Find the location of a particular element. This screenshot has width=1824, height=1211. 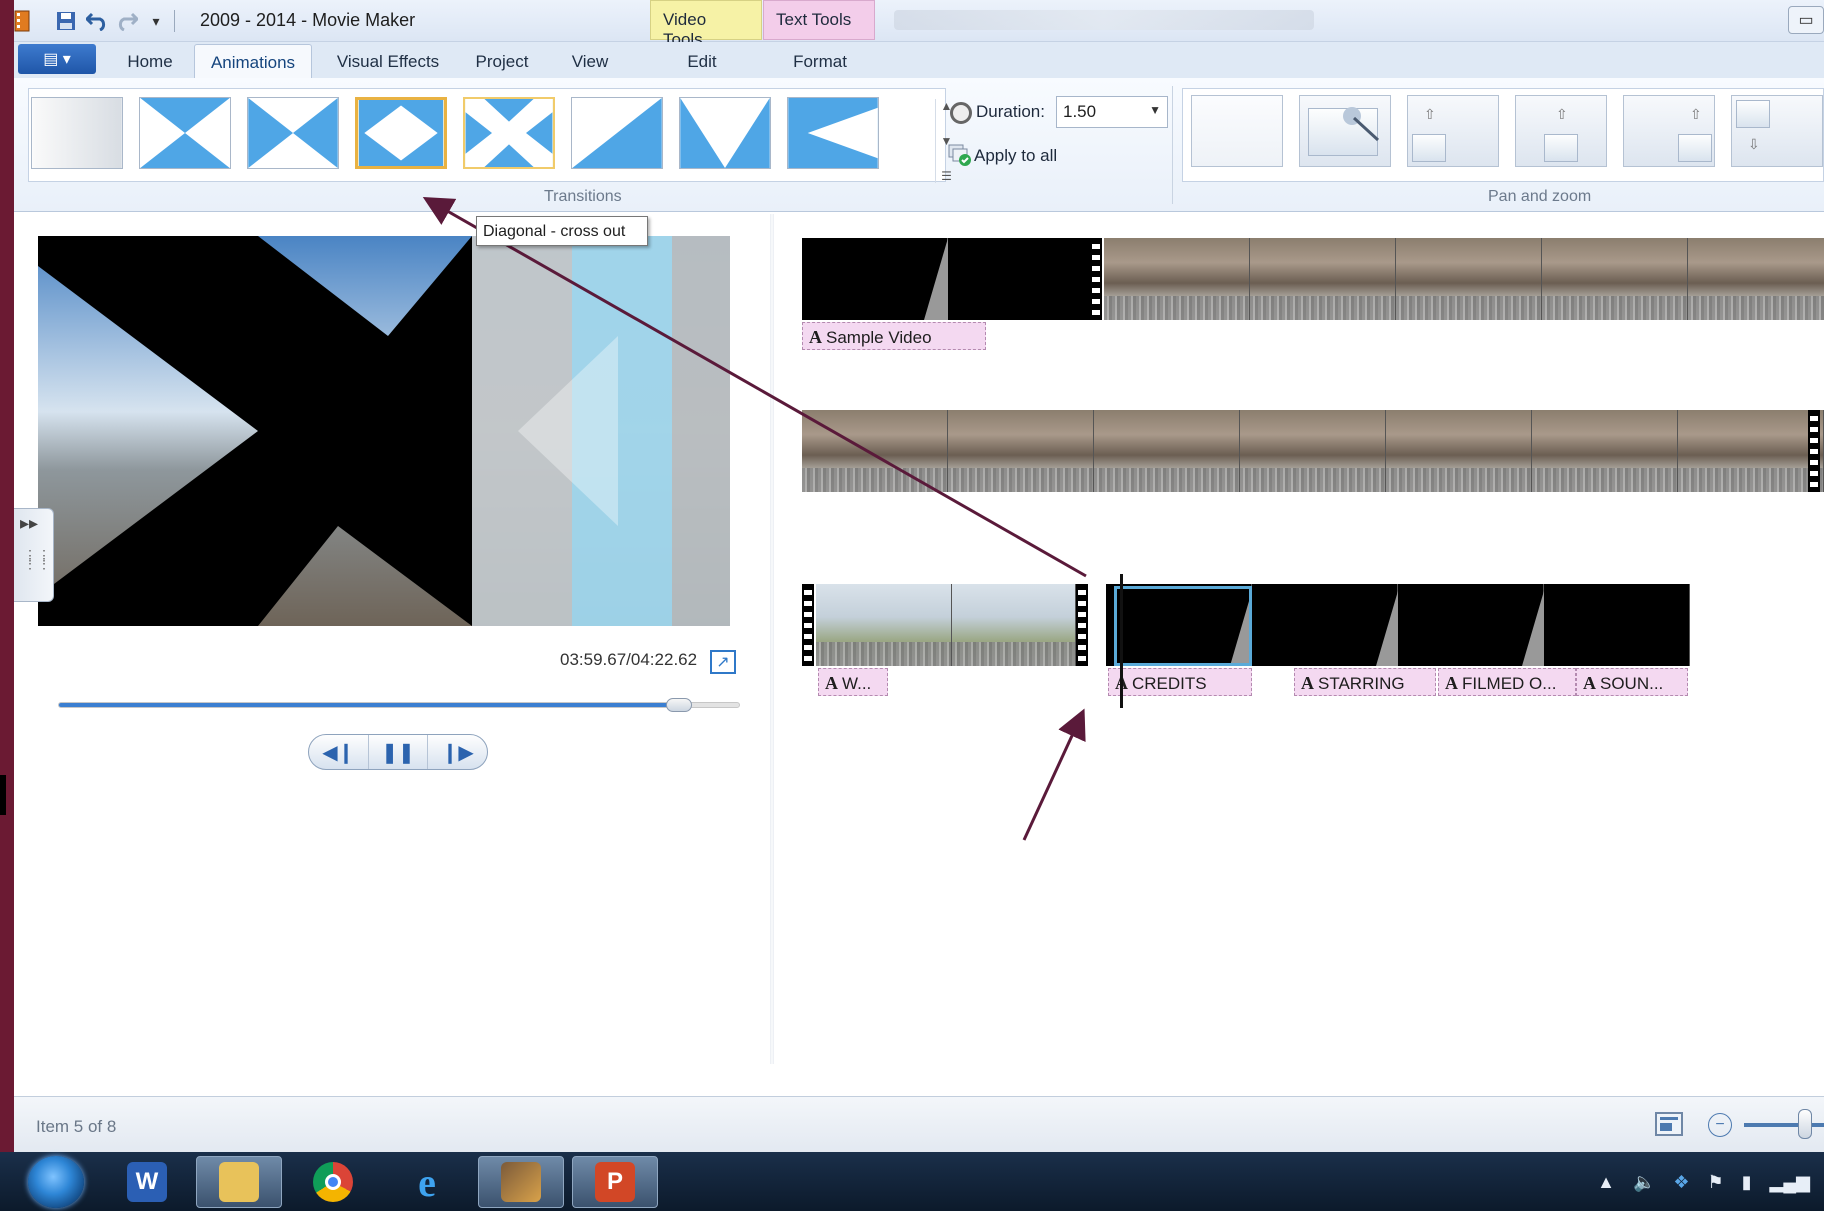

tab-animations: Animations is located at coordinates (253, 61).